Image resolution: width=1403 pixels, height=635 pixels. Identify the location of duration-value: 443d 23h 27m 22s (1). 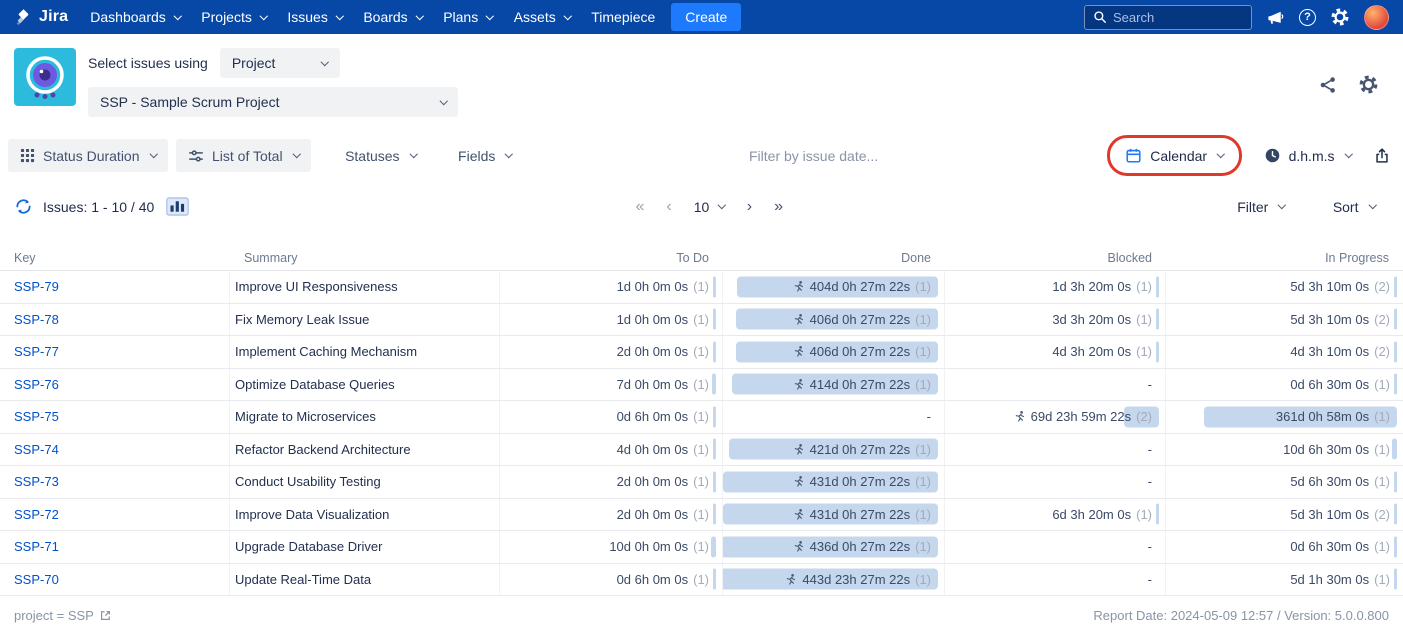
(864, 579).